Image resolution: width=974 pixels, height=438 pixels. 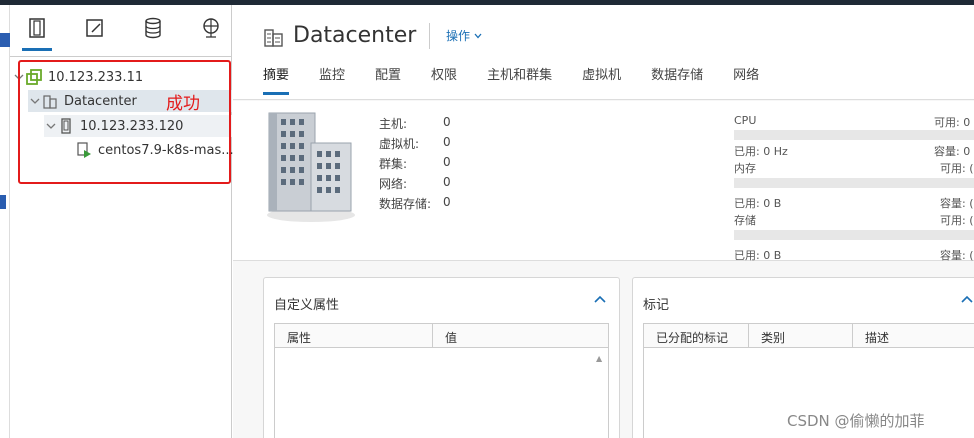 I want to click on left-edge-strip, so click(x=5, y=221).